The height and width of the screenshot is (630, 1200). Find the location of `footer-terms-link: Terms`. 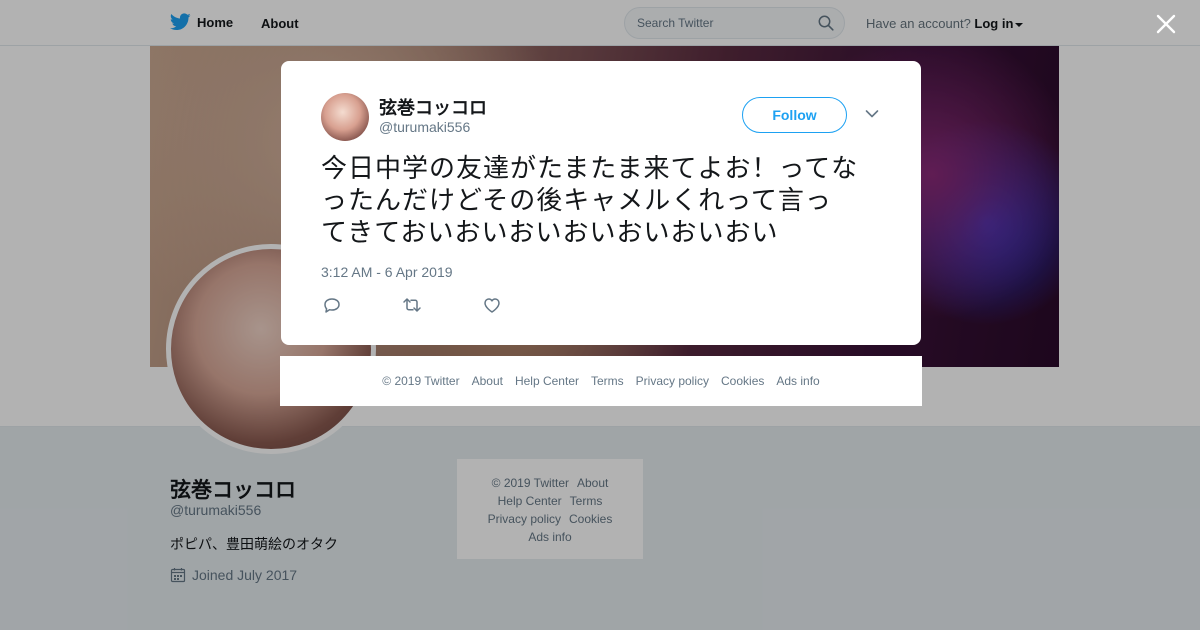

footer-terms-link: Terms is located at coordinates (607, 381).